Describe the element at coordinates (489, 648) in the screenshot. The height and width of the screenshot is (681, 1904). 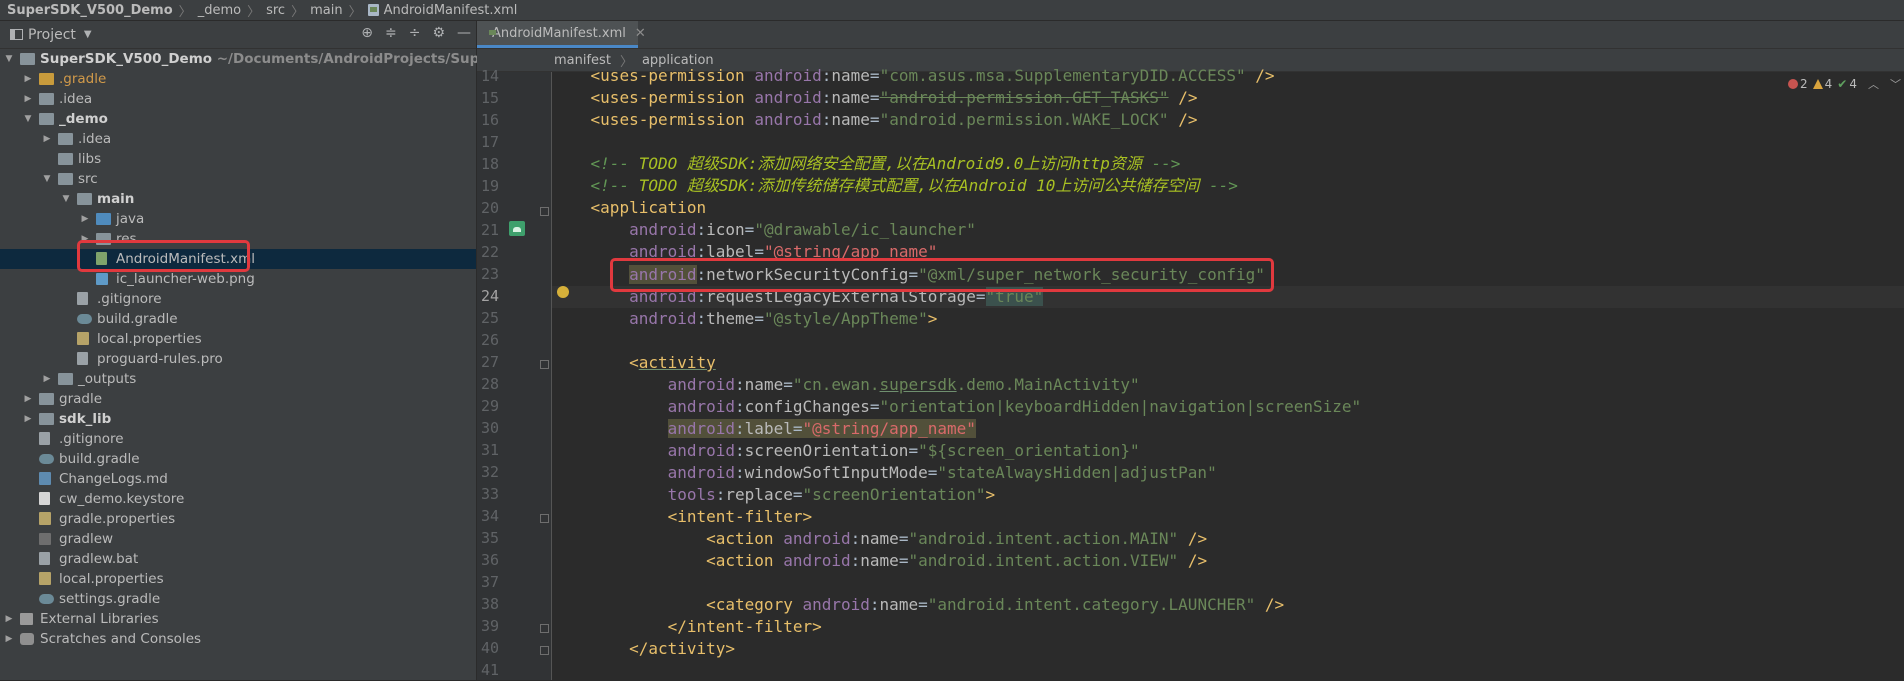
I see `line-number: 40` at that location.